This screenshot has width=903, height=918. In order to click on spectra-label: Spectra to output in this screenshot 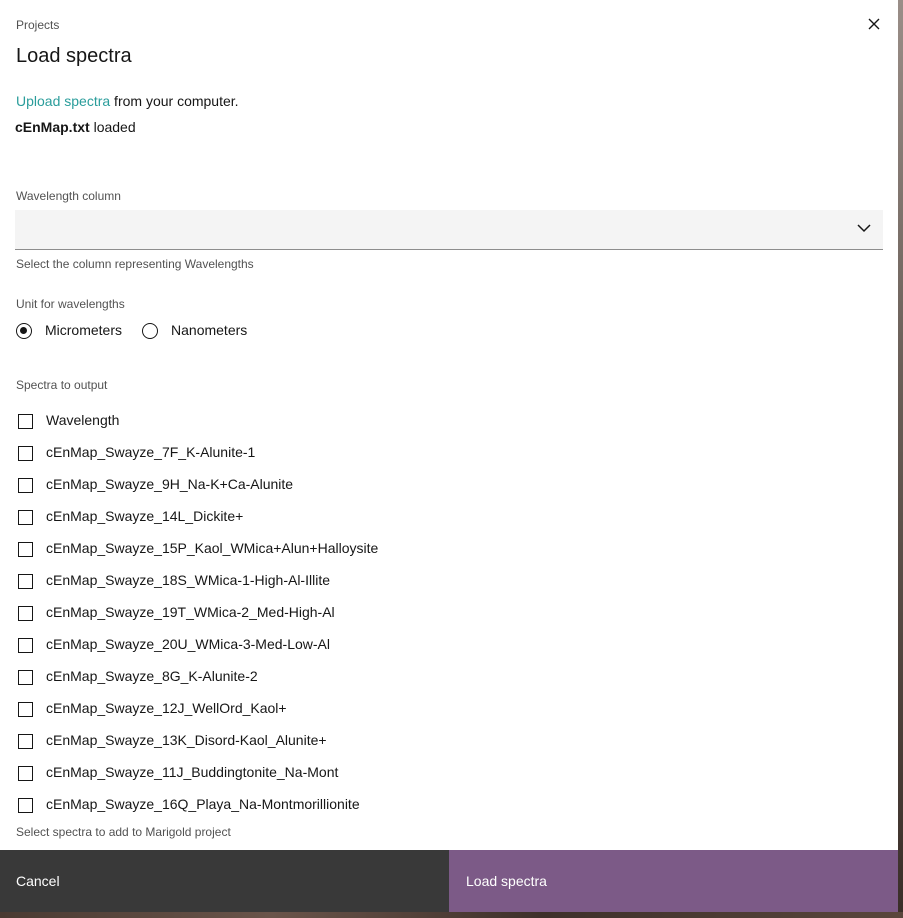, I will do `click(62, 385)`.